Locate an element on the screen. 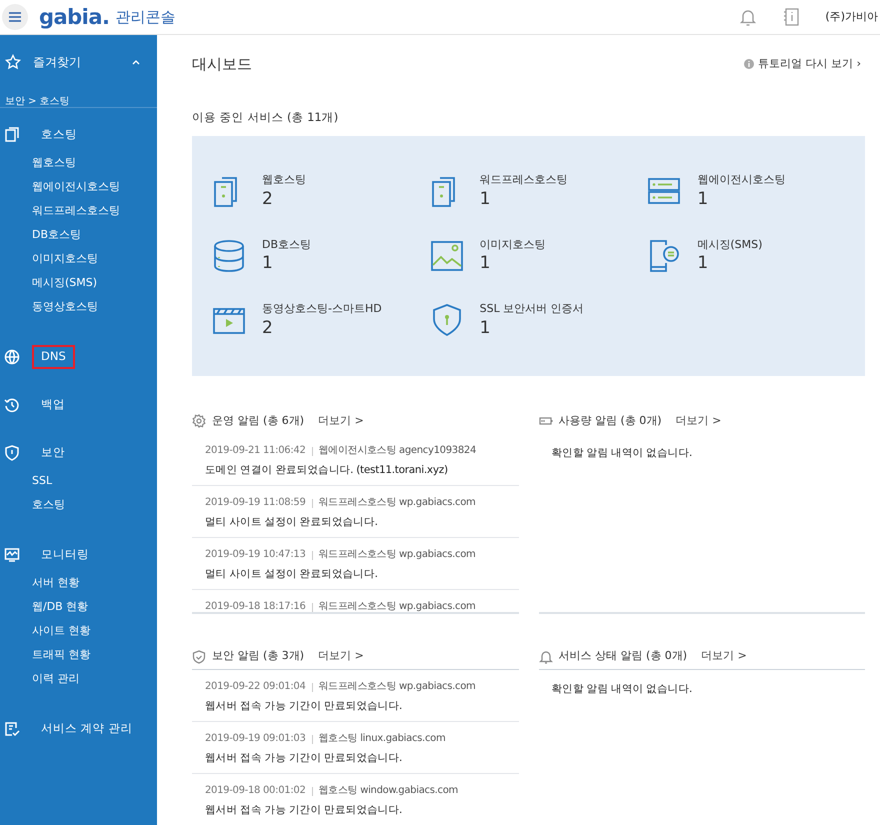  sidebar-item: 웹/DB 현황 is located at coordinates (78, 607).